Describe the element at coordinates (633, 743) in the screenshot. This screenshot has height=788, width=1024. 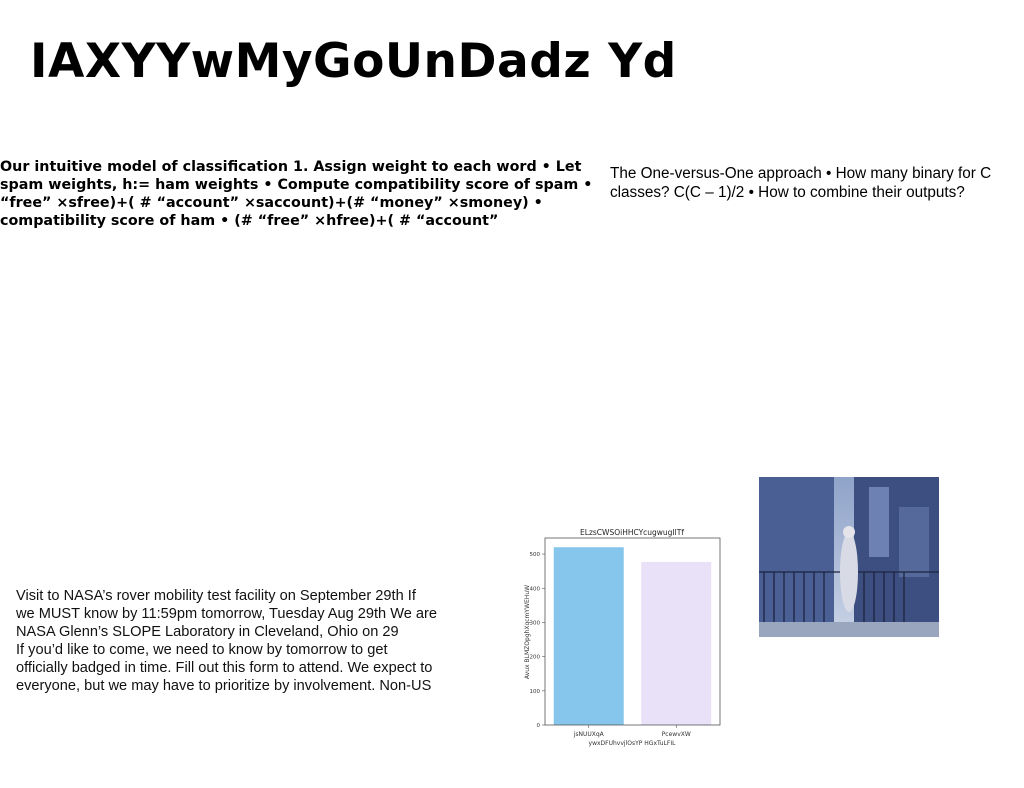
I see `x-axis-label: ywxDFUhvvjlOsYP HGxTuLFIL` at that location.